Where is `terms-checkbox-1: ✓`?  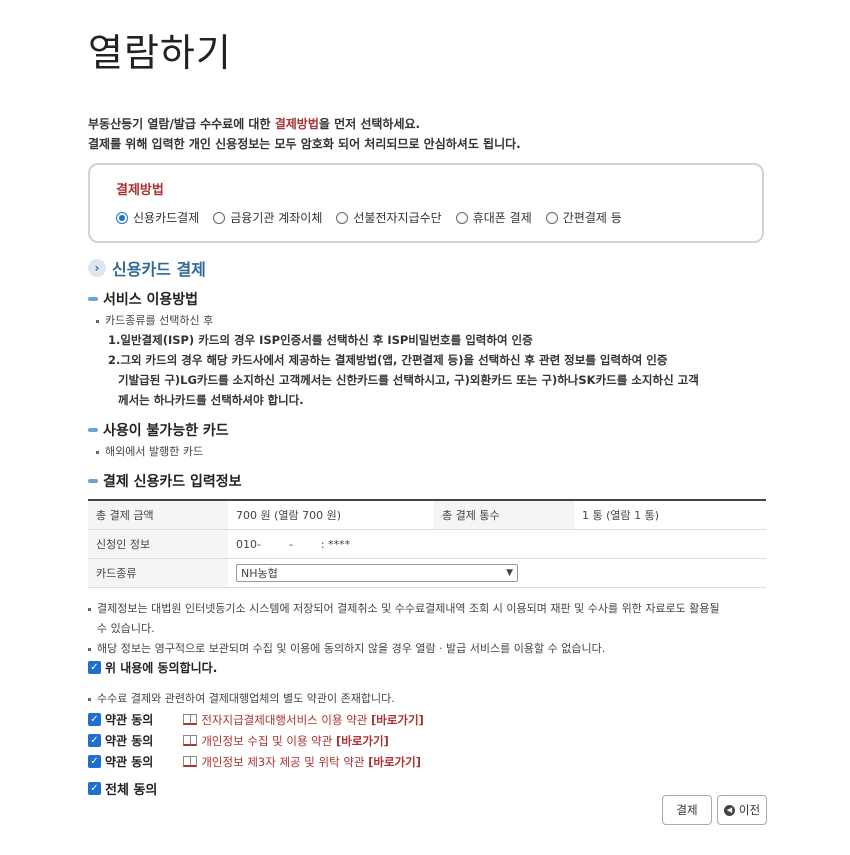 terms-checkbox-1: ✓ is located at coordinates (94, 719).